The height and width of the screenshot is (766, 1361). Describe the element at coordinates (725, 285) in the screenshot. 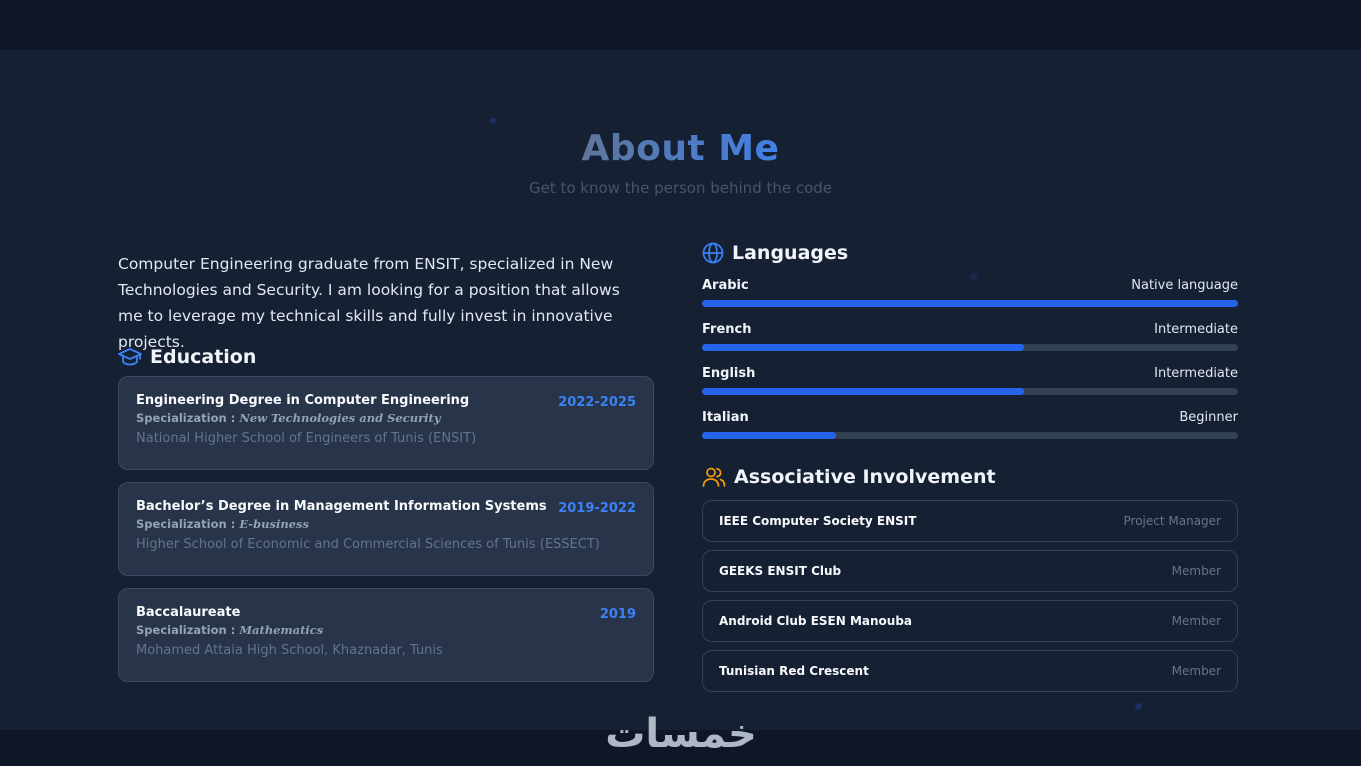

I see `language-name: Arabic` at that location.